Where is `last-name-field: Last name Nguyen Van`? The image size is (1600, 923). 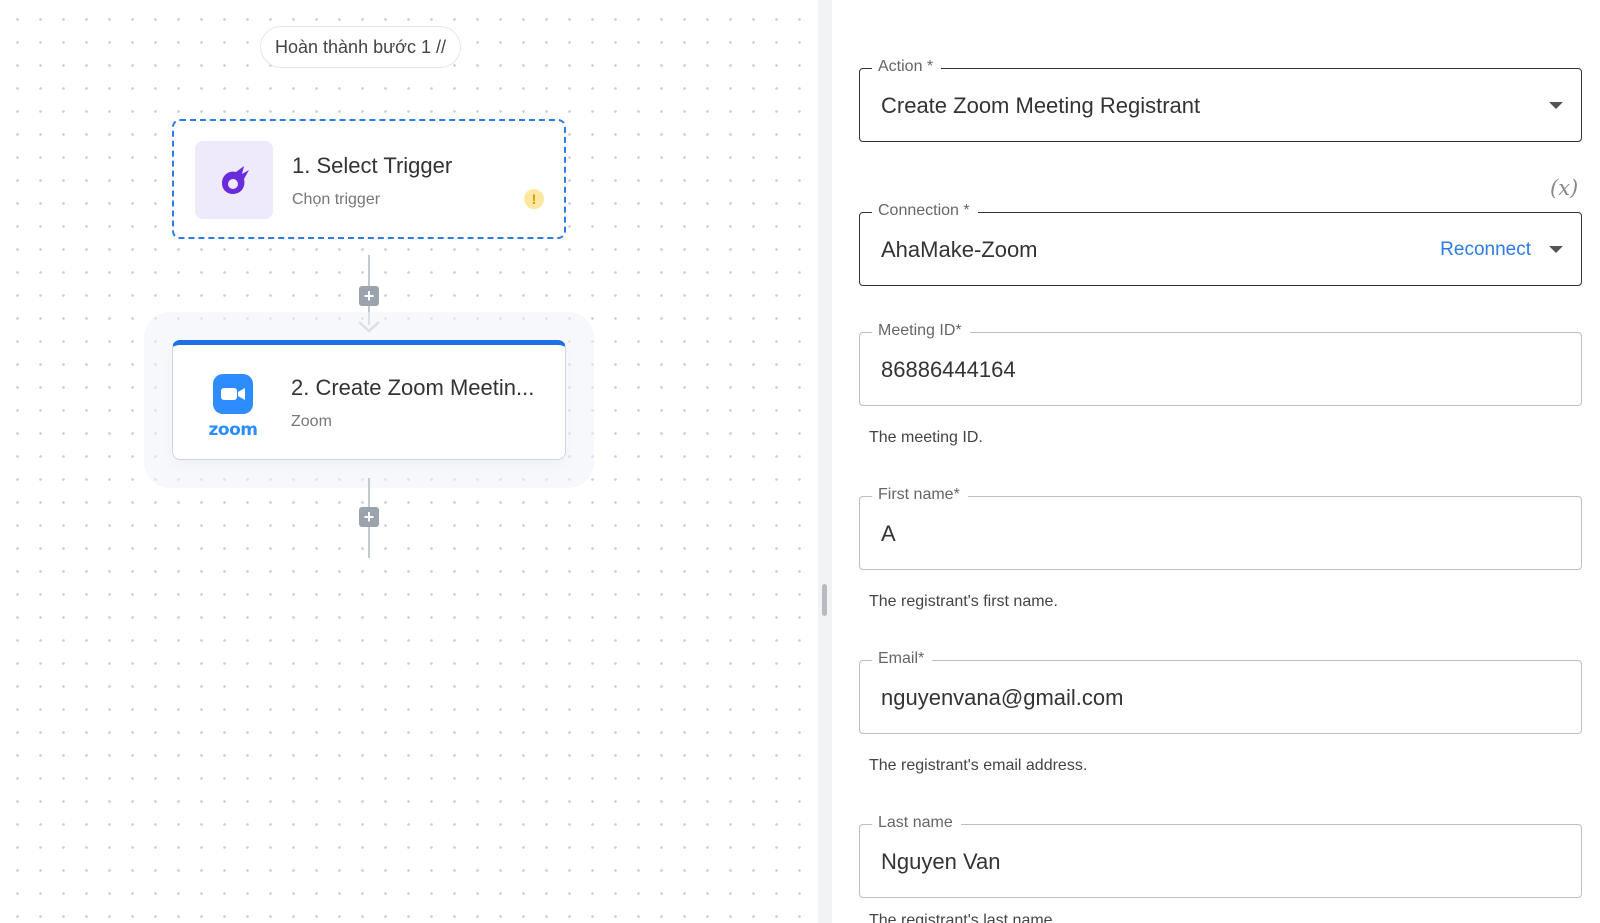
last-name-field: Last name Nguyen Van is located at coordinates (1220, 856).